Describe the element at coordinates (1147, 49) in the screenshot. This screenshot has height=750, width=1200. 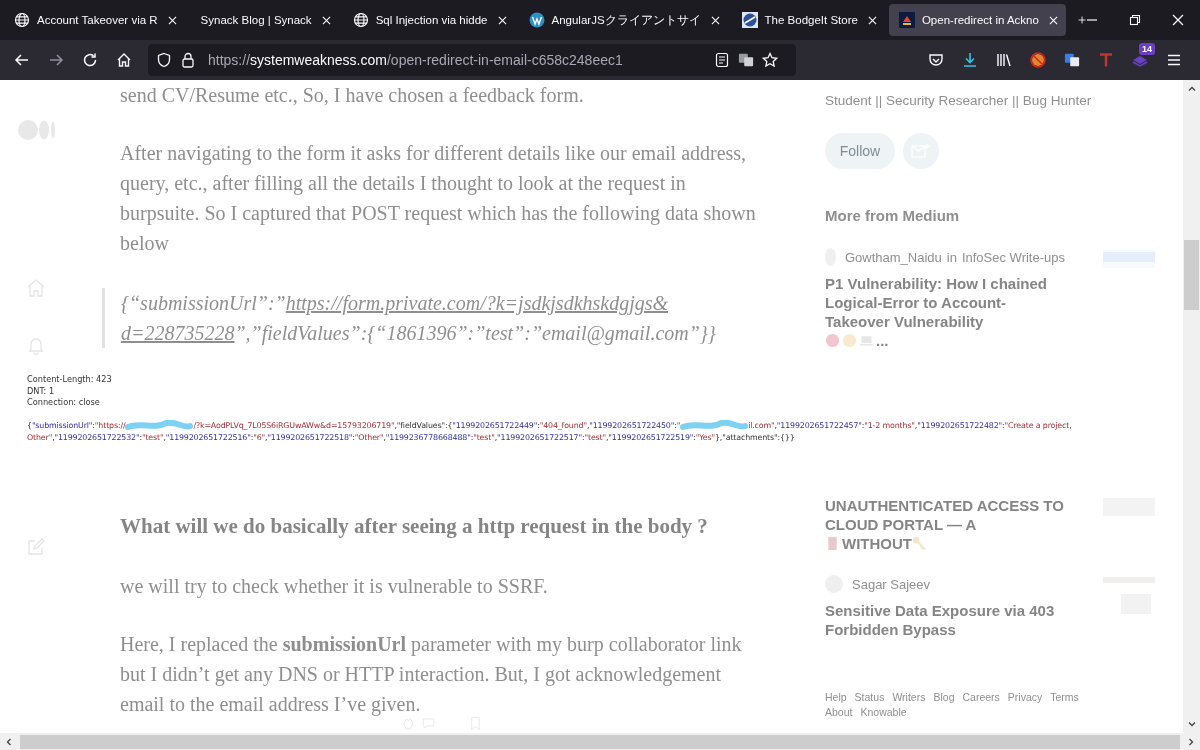
I see `notification-badge: 14` at that location.